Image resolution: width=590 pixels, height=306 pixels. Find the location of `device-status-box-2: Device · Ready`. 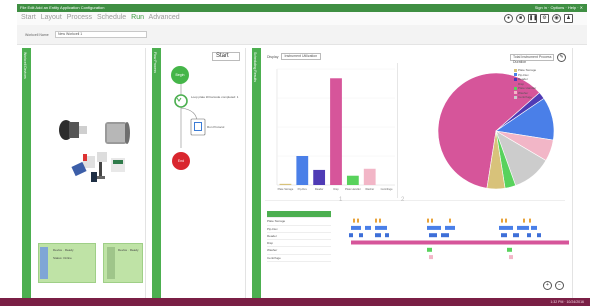

device-status-box-2: Device · Ready is located at coordinates (123, 263).